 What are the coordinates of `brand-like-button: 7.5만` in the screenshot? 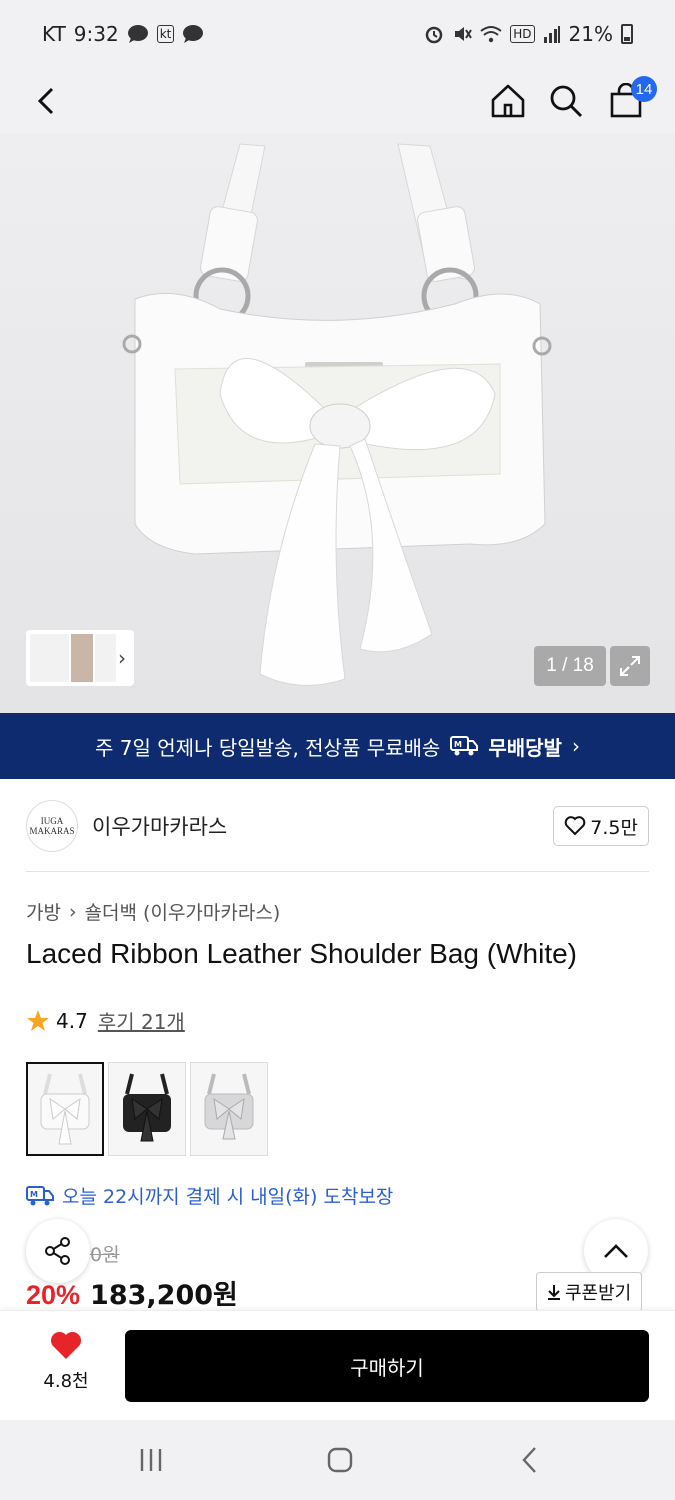 It's located at (601, 826).